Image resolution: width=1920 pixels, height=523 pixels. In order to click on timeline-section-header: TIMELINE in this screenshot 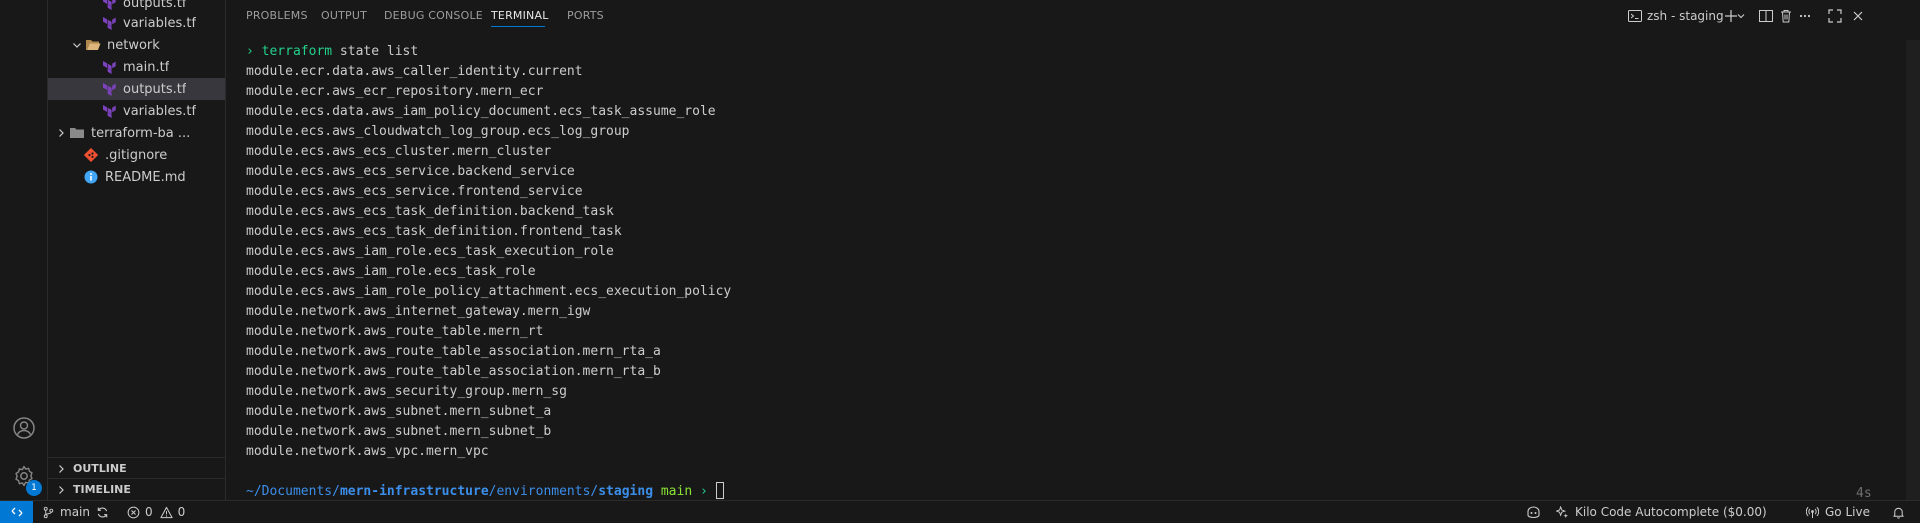, I will do `click(136, 489)`.